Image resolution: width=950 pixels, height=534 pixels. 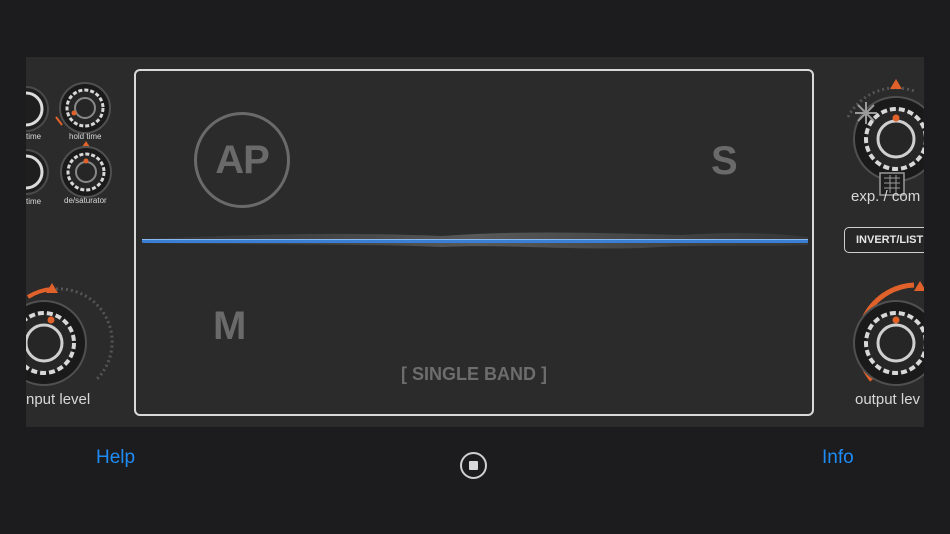 I want to click on side-channel-label: S, so click(x=724, y=161).